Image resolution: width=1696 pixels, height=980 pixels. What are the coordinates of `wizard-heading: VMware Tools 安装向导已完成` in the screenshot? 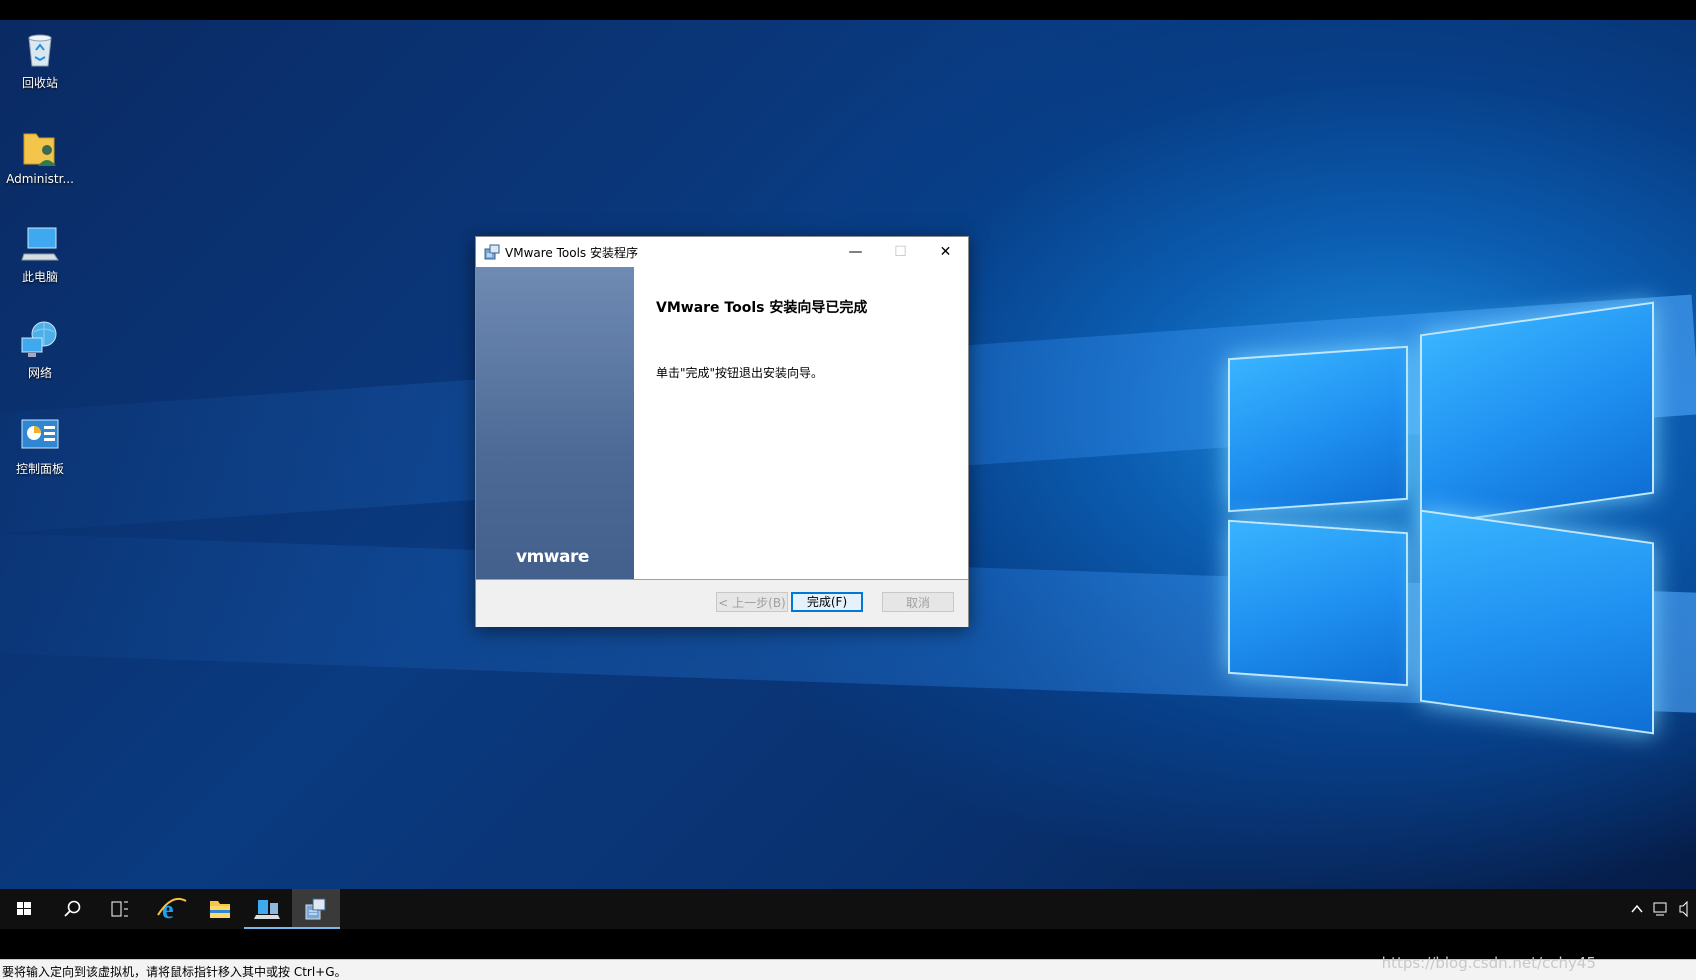 It's located at (762, 308).